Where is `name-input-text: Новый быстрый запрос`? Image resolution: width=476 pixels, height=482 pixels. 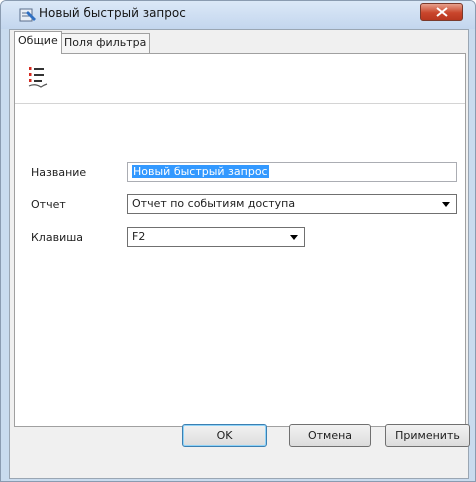 name-input-text: Новый быстрый запрос is located at coordinates (200, 171).